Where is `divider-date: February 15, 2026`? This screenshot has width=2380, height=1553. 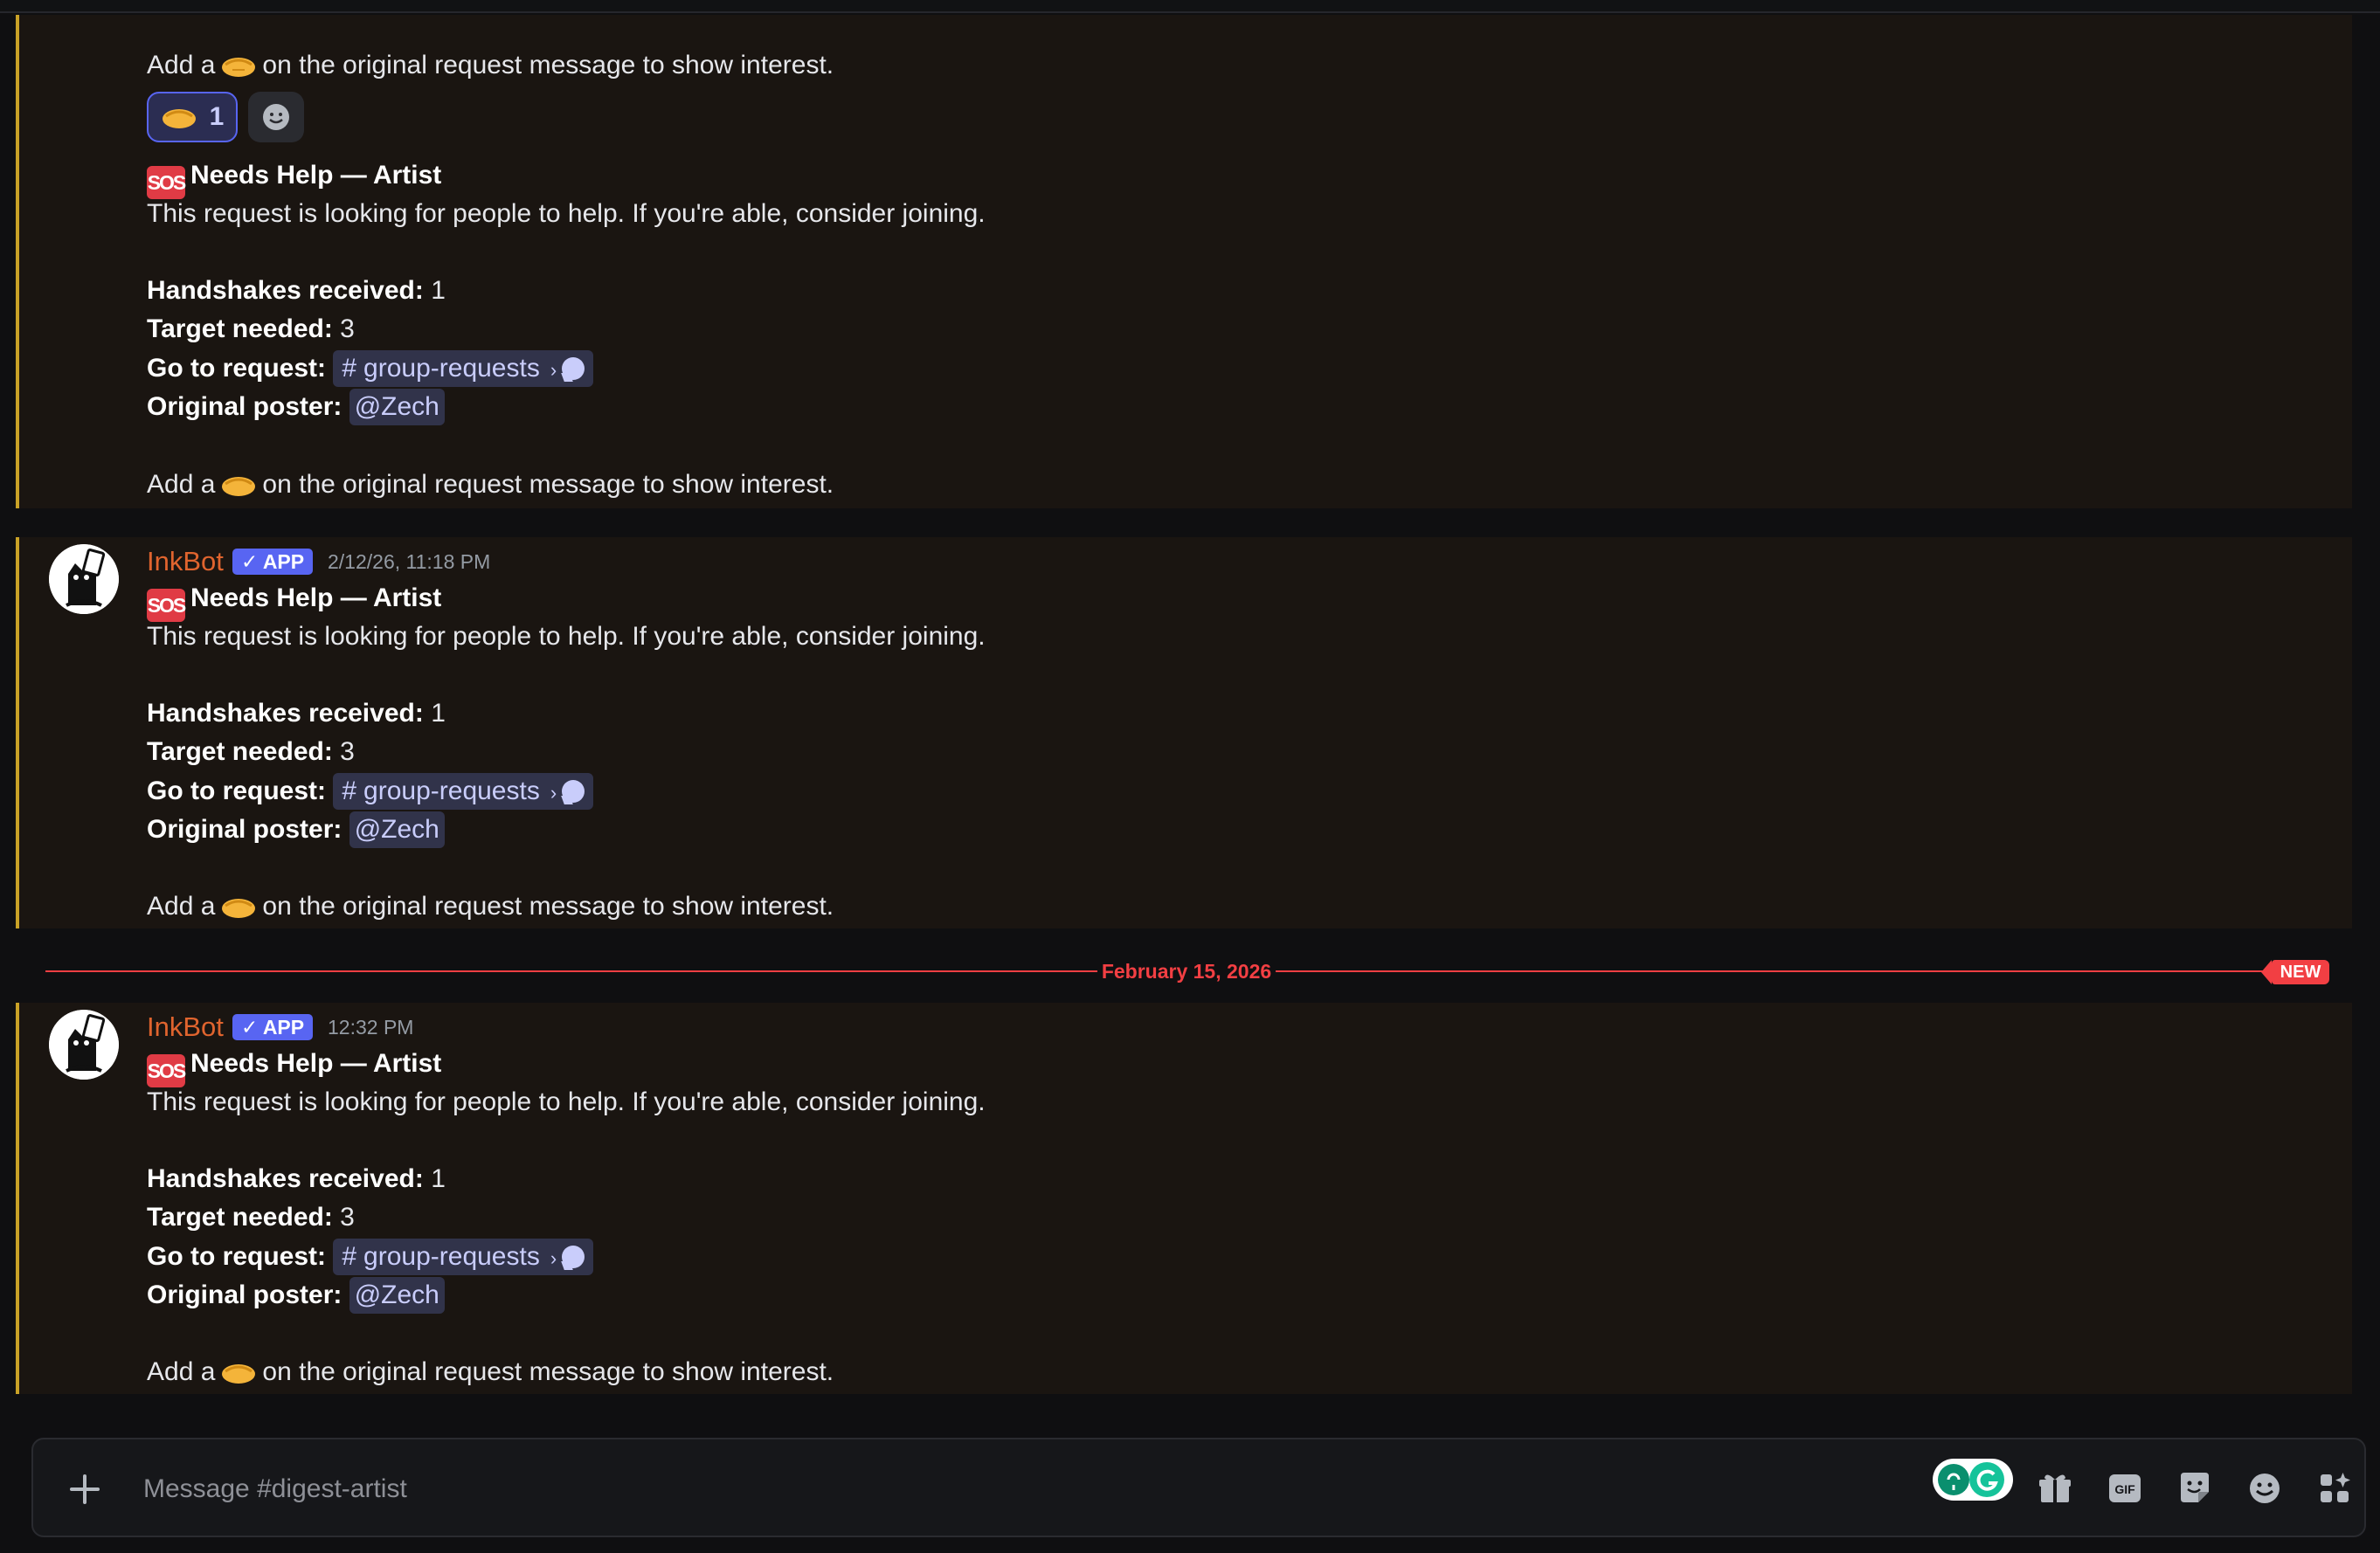 divider-date: February 15, 2026 is located at coordinates (1186, 971).